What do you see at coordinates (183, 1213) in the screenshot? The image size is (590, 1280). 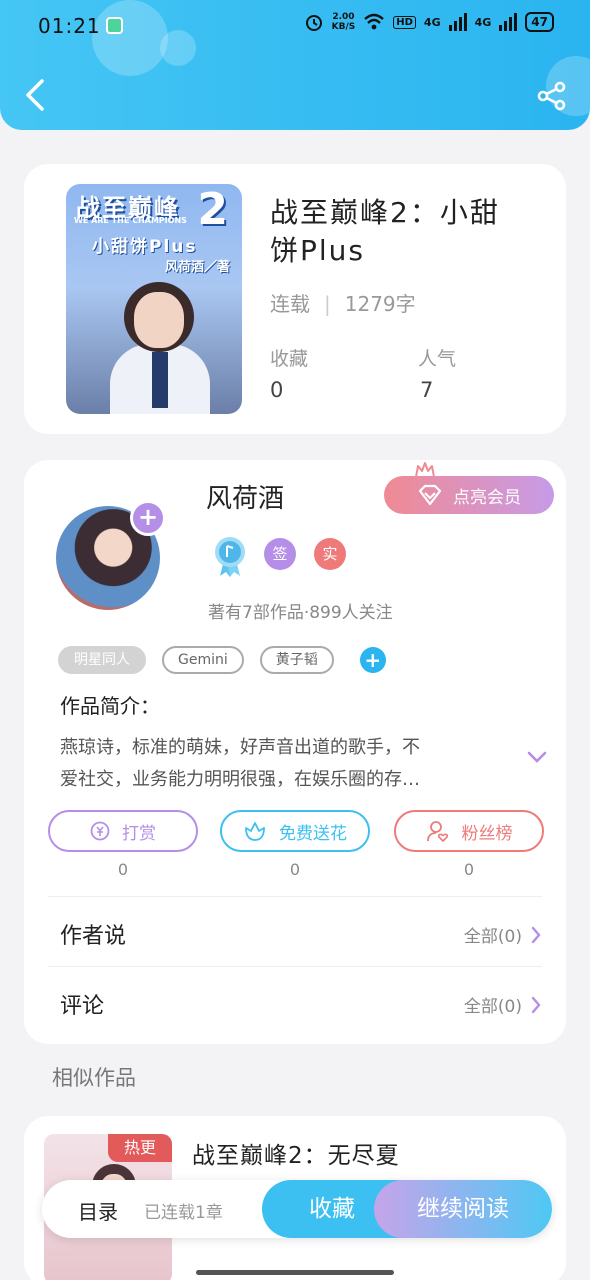 I see `toc-status: 已连载1章` at bounding box center [183, 1213].